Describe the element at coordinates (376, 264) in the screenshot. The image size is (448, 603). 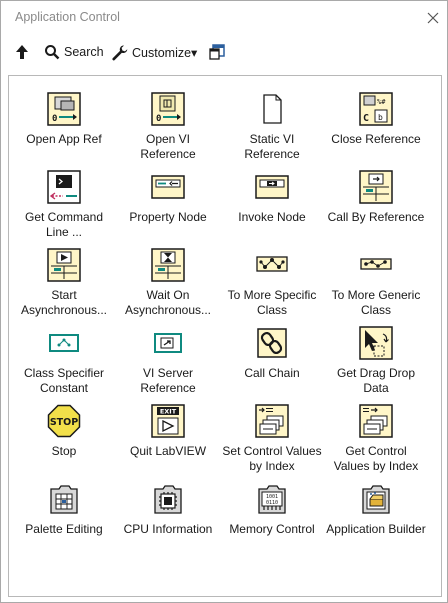
I see `to-more-generic-class-icon` at that location.